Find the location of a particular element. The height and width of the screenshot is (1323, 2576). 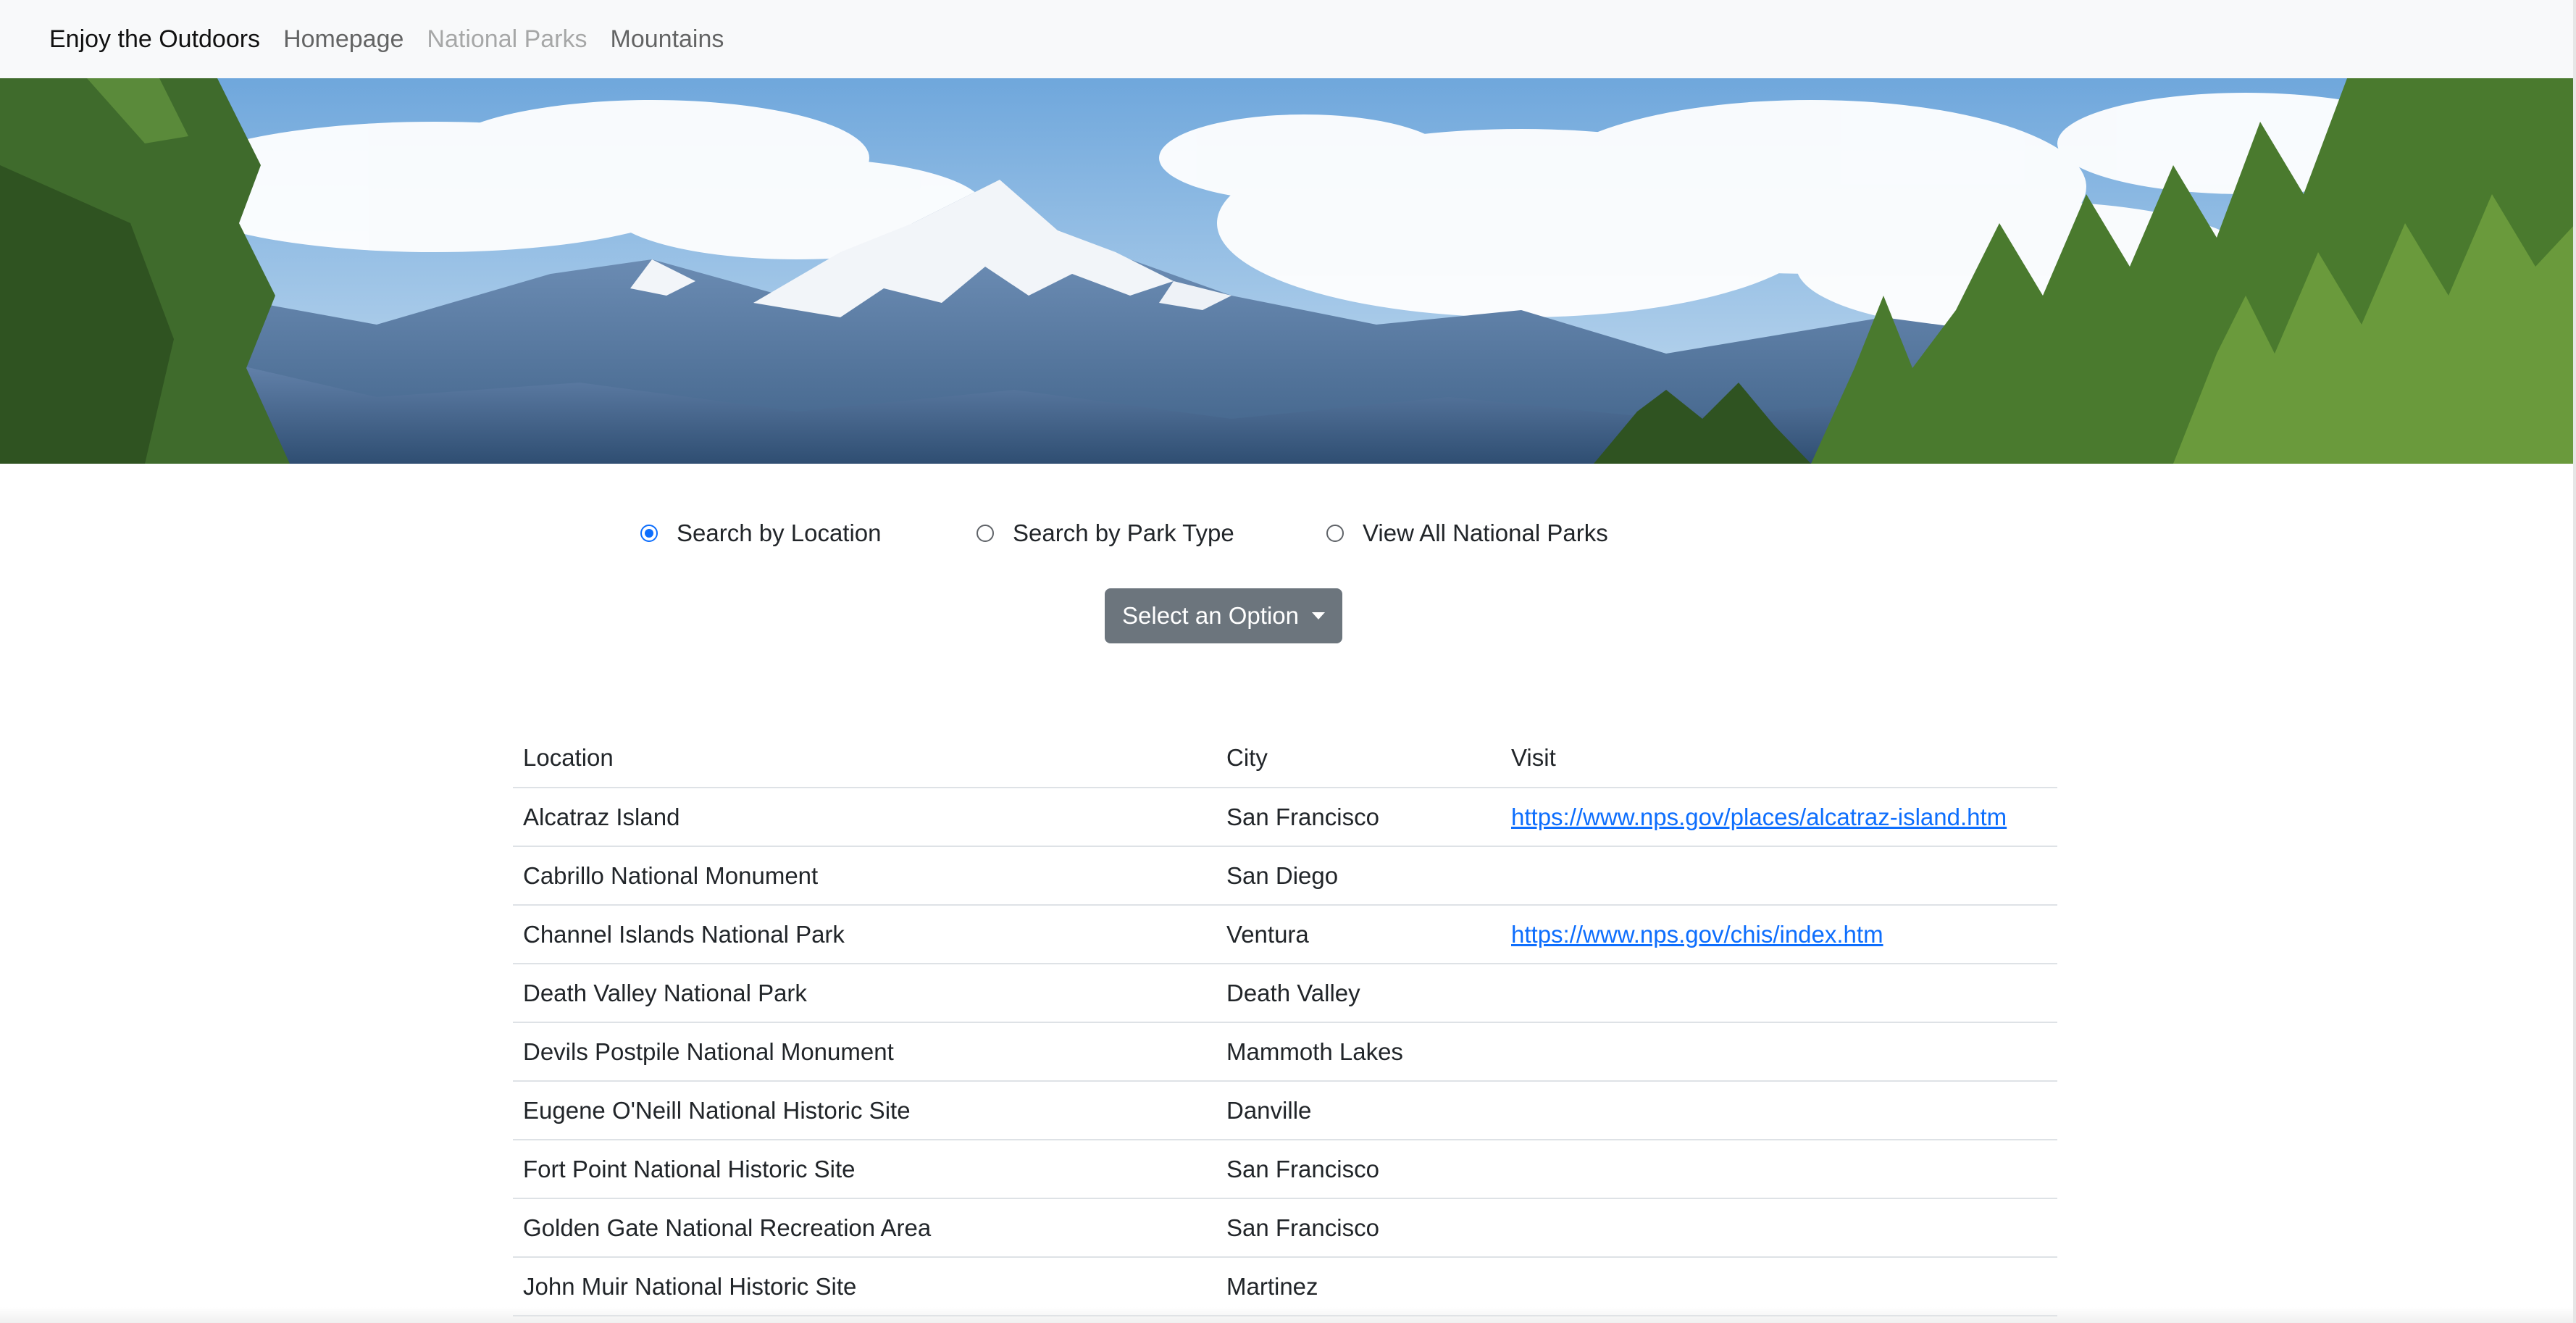

nav-link-homepage: Homepage is located at coordinates (343, 39).